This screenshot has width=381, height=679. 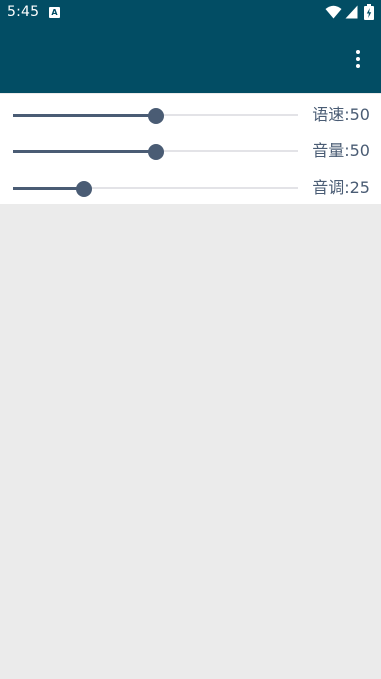 I want to click on status-bar: 5:45 A, so click(x=190, y=13).